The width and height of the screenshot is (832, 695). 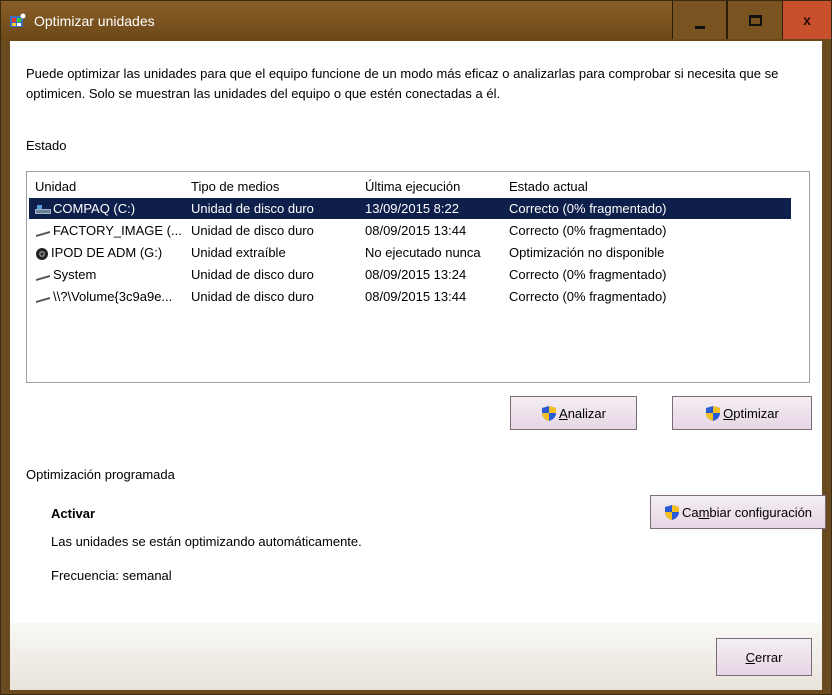 I want to click on analyze-button: Analizar, so click(x=573, y=413).